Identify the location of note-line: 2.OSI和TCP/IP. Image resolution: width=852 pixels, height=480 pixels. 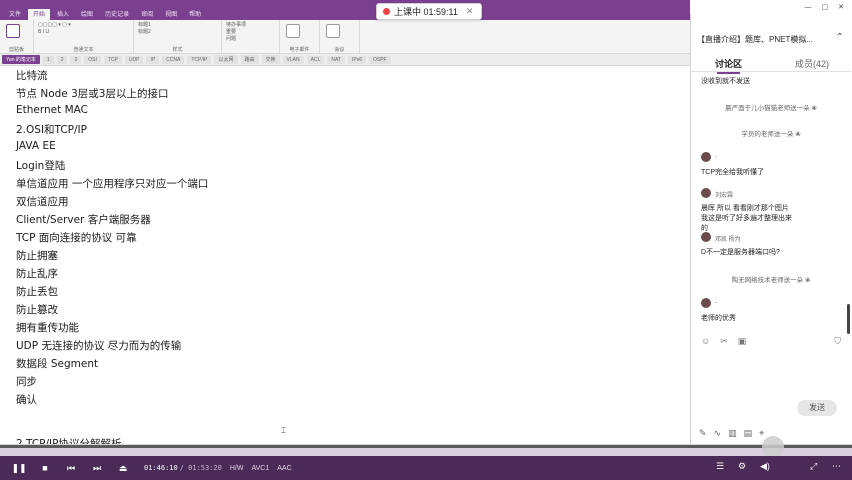
(51, 129).